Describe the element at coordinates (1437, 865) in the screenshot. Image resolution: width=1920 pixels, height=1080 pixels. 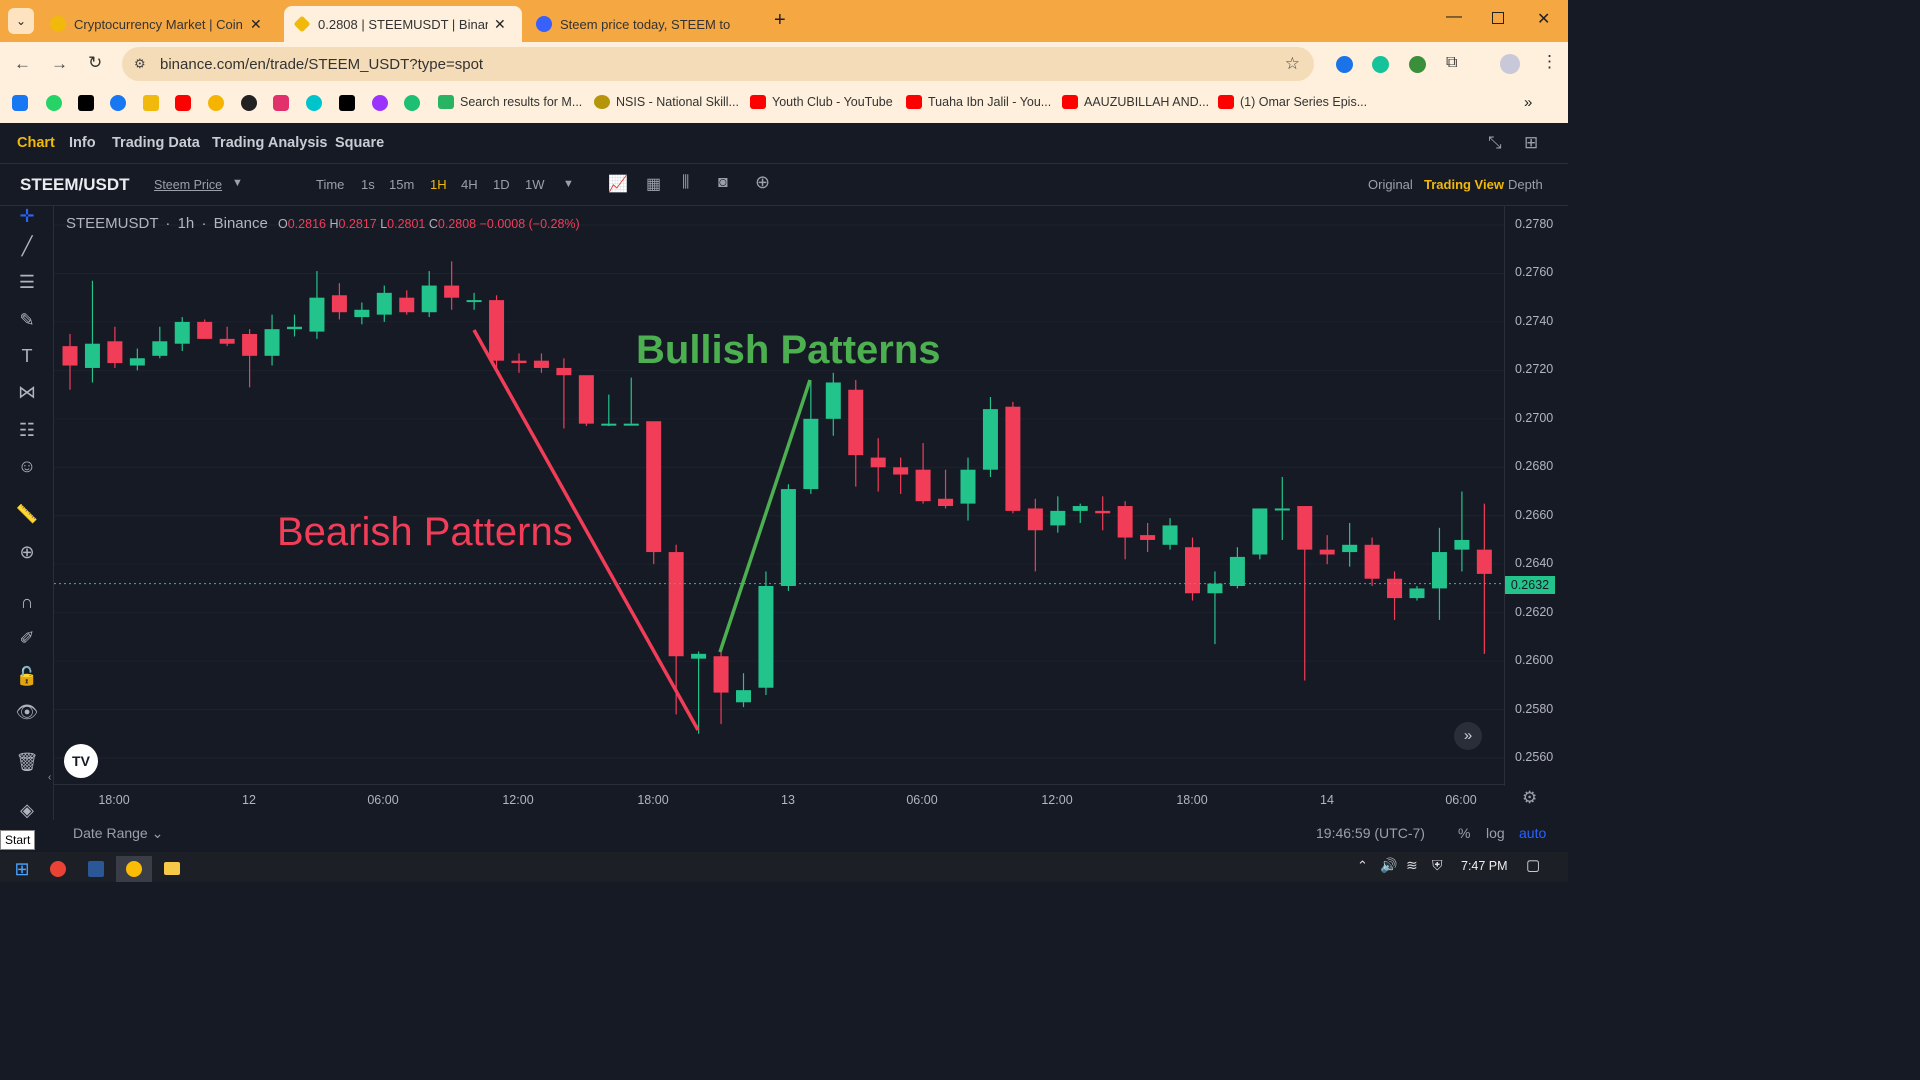
I see `shield-icon: ⛨` at that location.